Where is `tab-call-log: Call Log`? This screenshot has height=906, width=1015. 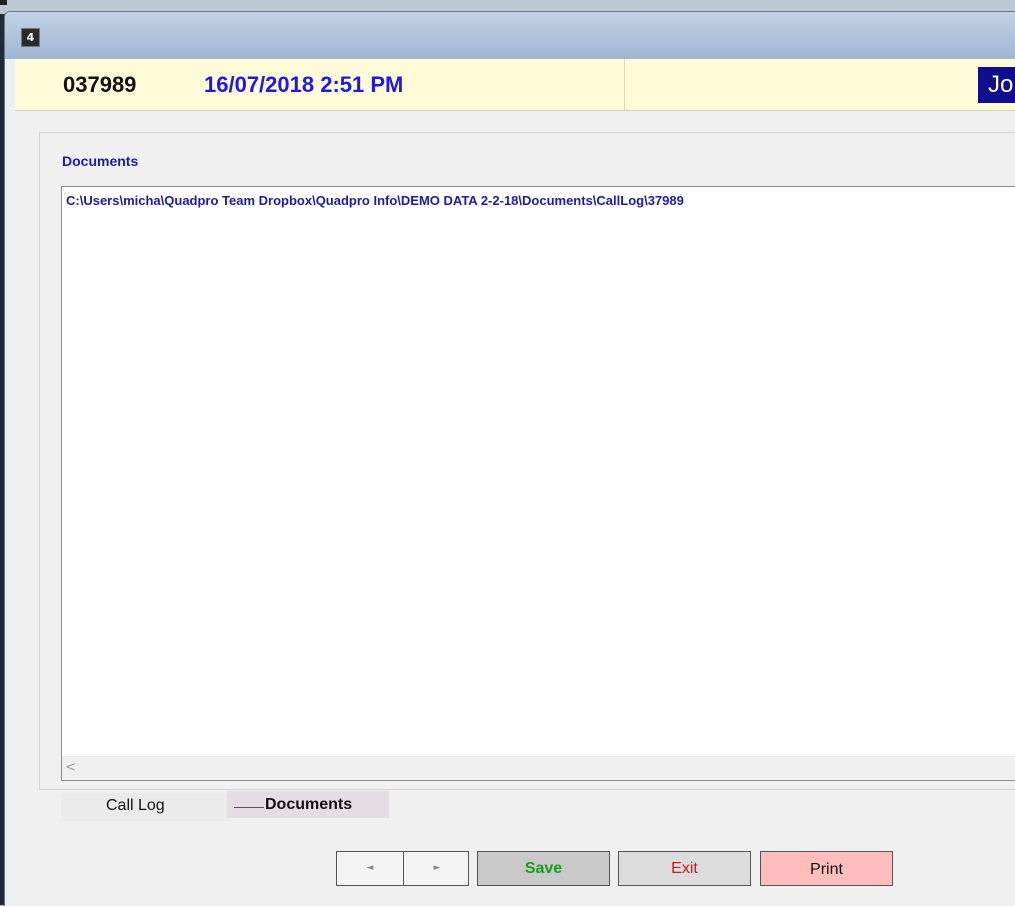
tab-call-log: Call Log is located at coordinates (146, 807).